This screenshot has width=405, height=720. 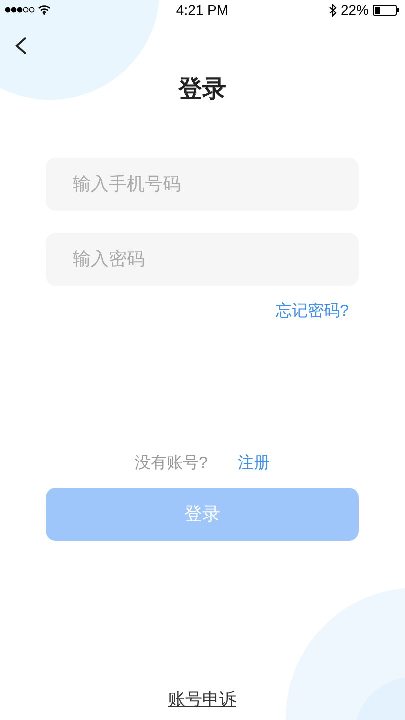 I want to click on input-field: 输入密码, so click(x=202, y=259).